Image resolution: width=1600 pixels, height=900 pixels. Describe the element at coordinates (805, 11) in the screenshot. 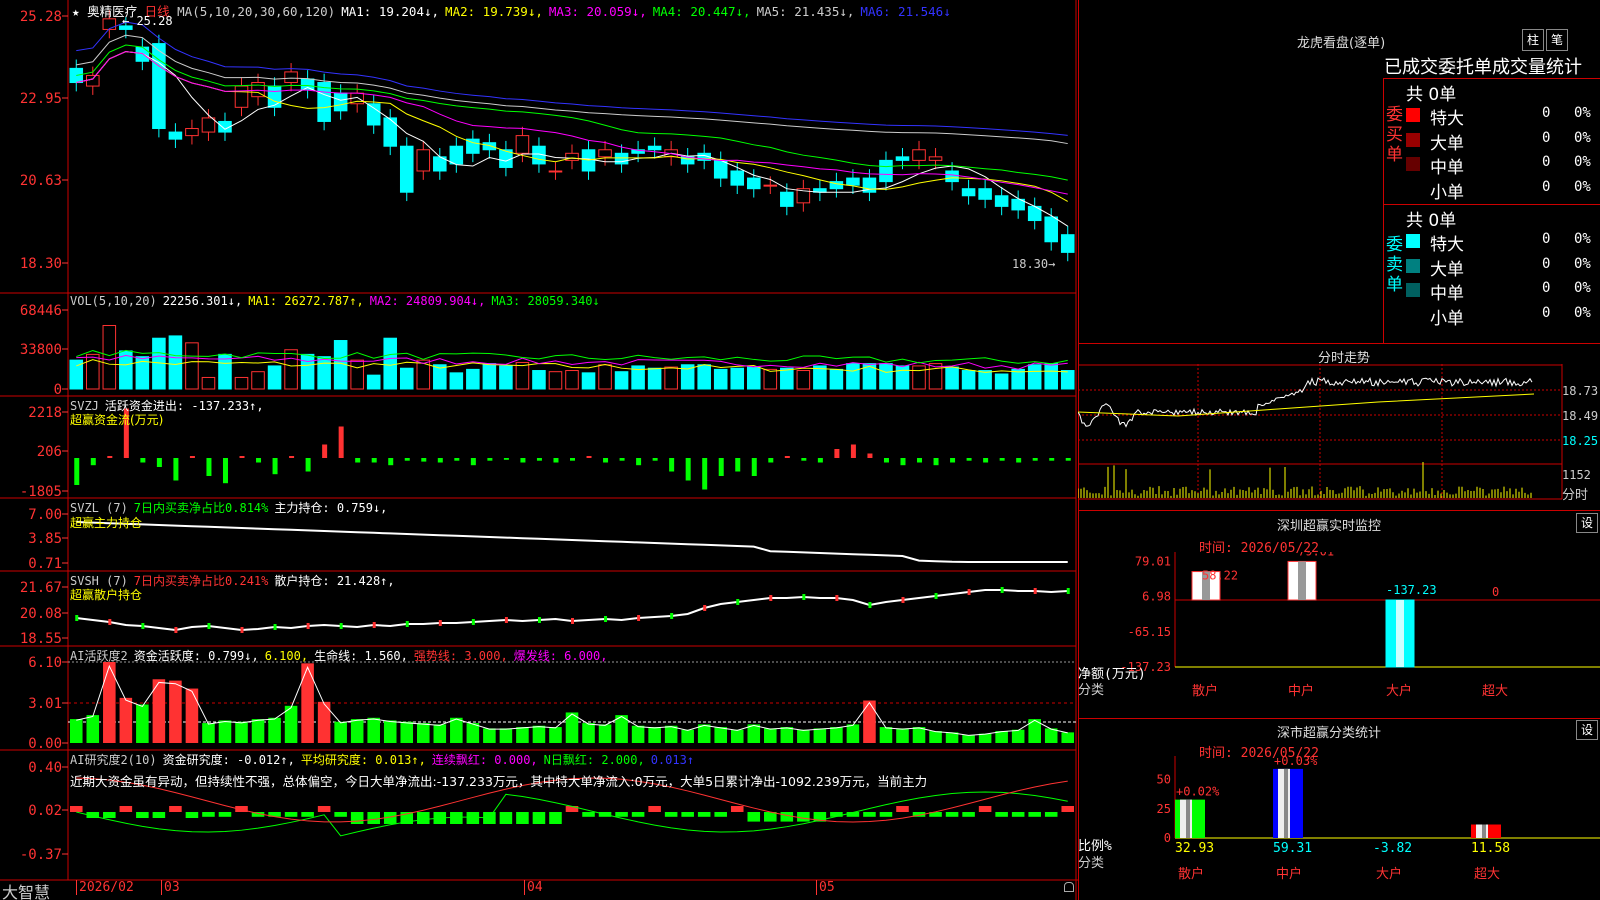

I see `ma-value-item: MA5: 21.435↓,` at that location.